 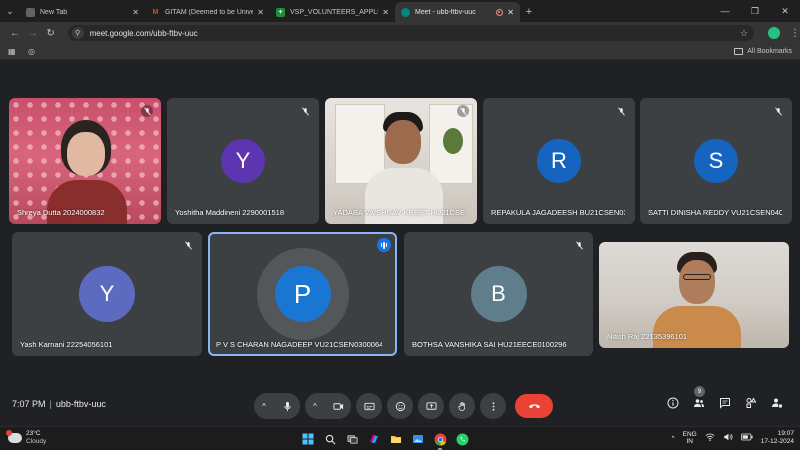 I want to click on tab-gitam: M GITAM (Deemed to be University) ✕, so click(x=207, y=12).